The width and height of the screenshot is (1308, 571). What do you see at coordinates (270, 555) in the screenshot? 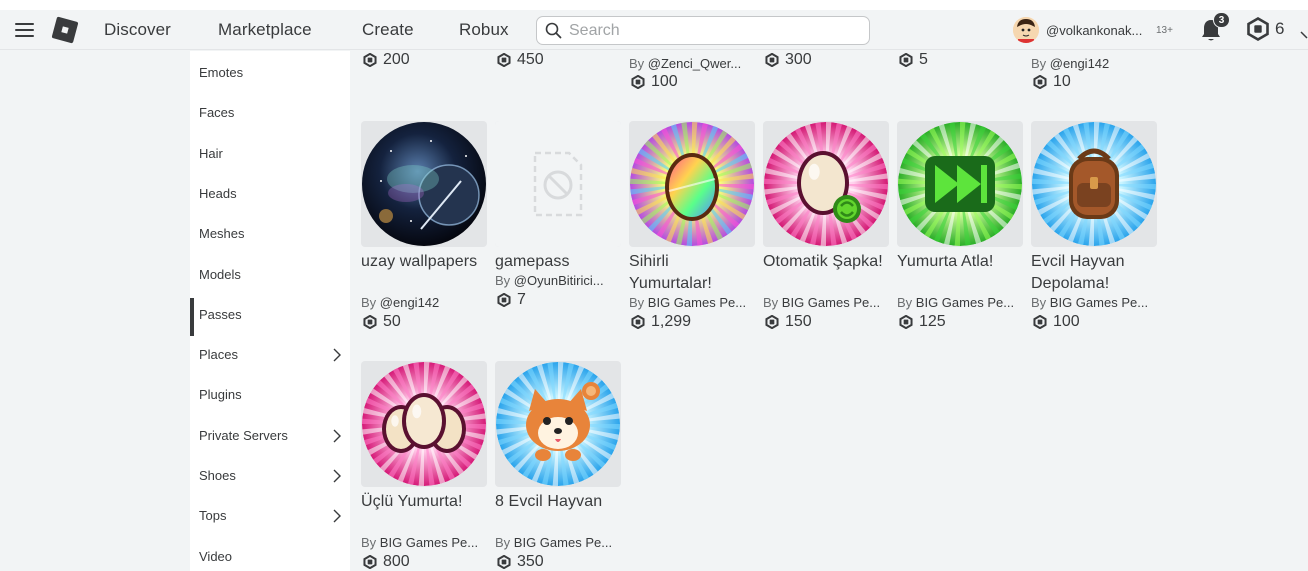
I see `sidebar-item-video: Video` at bounding box center [270, 555].